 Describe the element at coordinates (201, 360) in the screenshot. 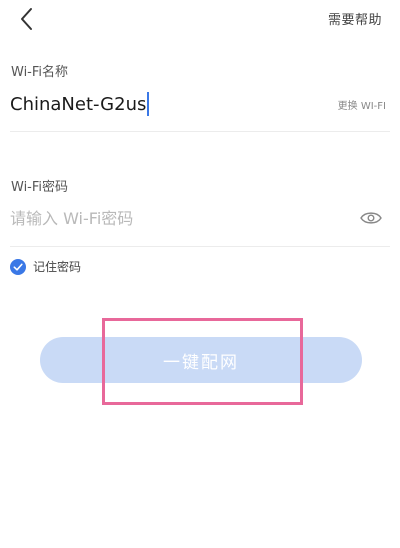

I see `one-click-connect-button: 一键配网` at that location.